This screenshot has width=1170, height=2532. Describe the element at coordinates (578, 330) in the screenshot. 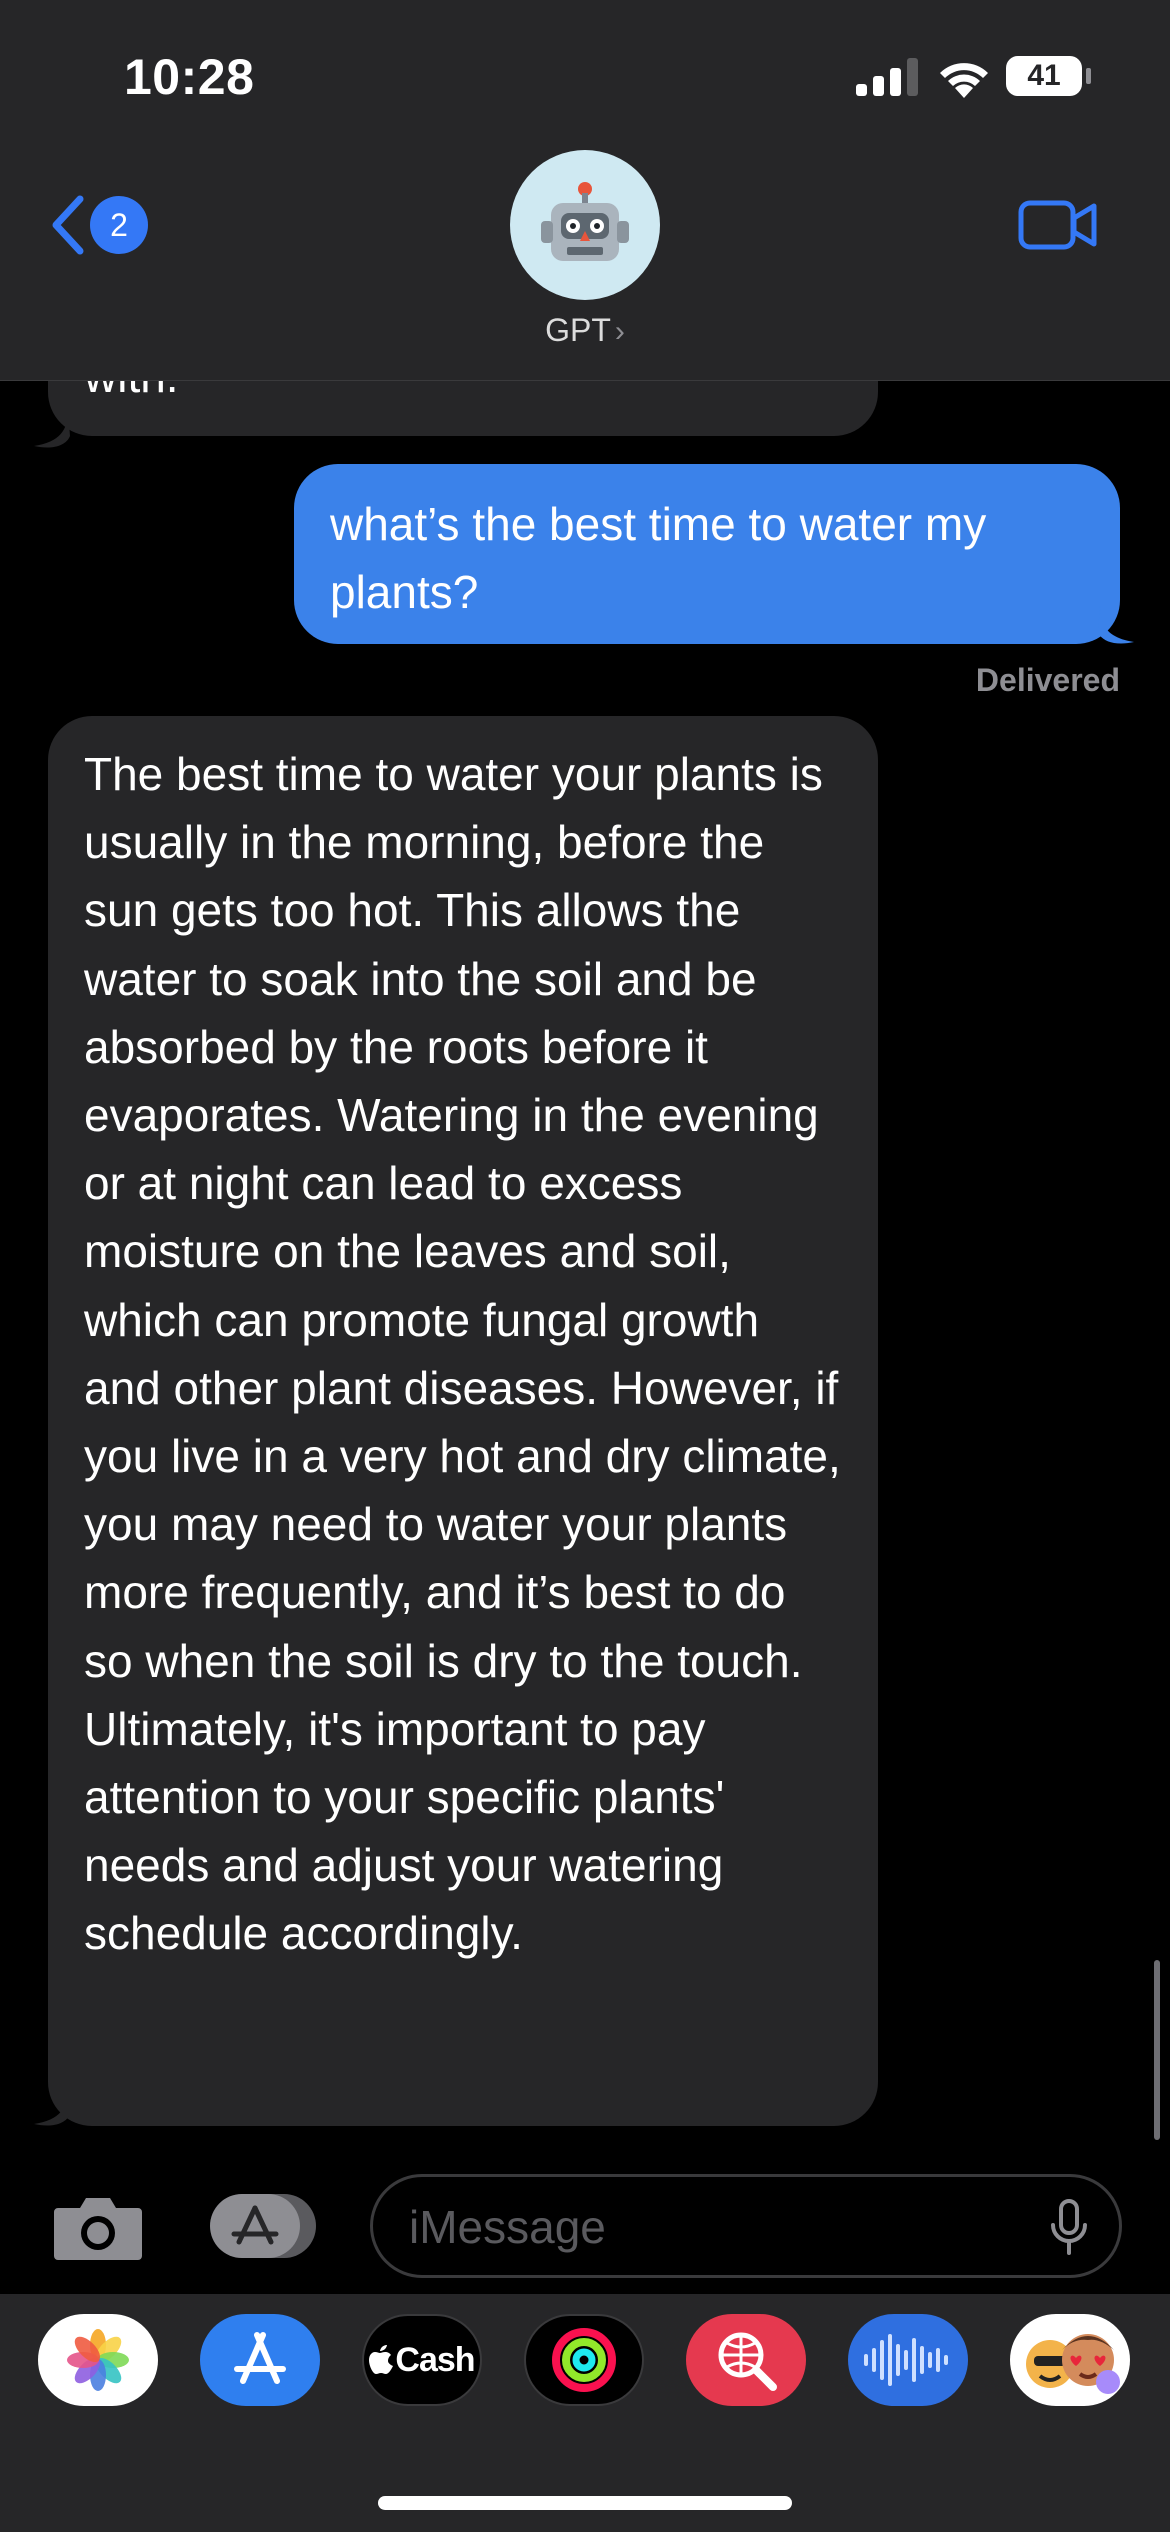

I see `contact-name-label: GPT` at that location.